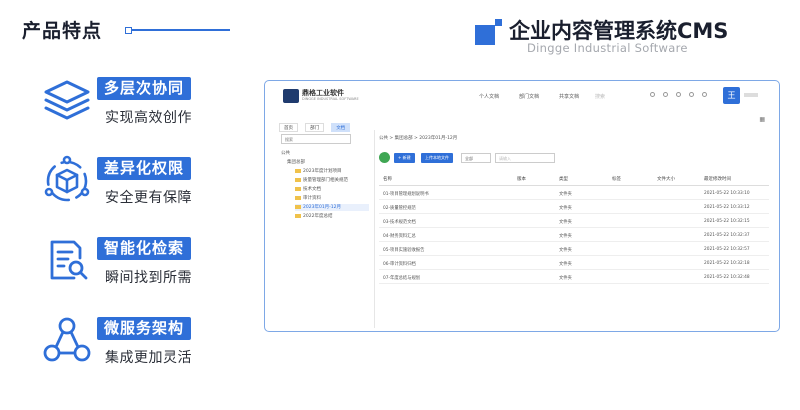 This screenshot has width=800, height=410. What do you see at coordinates (727, 235) in the screenshot?
I see `row-time: 2021-05-22 10:32:37` at bounding box center [727, 235].